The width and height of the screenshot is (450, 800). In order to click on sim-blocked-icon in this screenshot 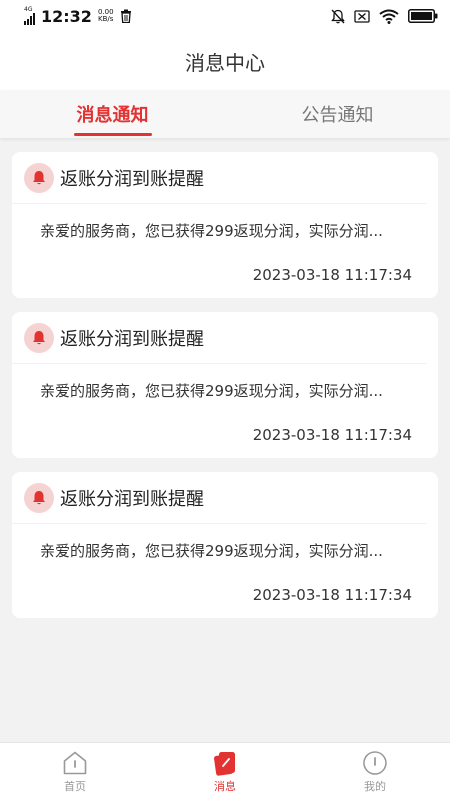, I will do `click(362, 16)`.